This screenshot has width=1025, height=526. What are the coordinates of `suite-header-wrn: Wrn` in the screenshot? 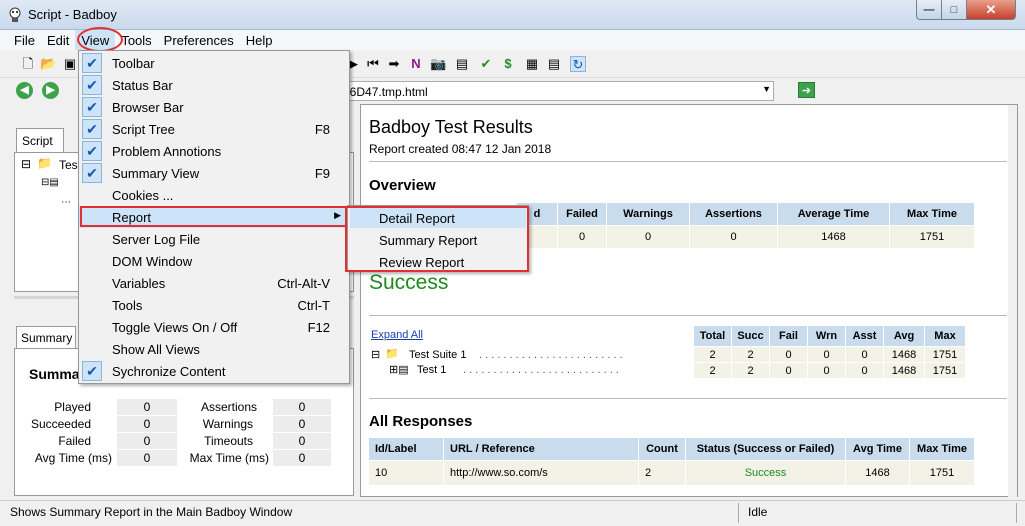 It's located at (826, 336).